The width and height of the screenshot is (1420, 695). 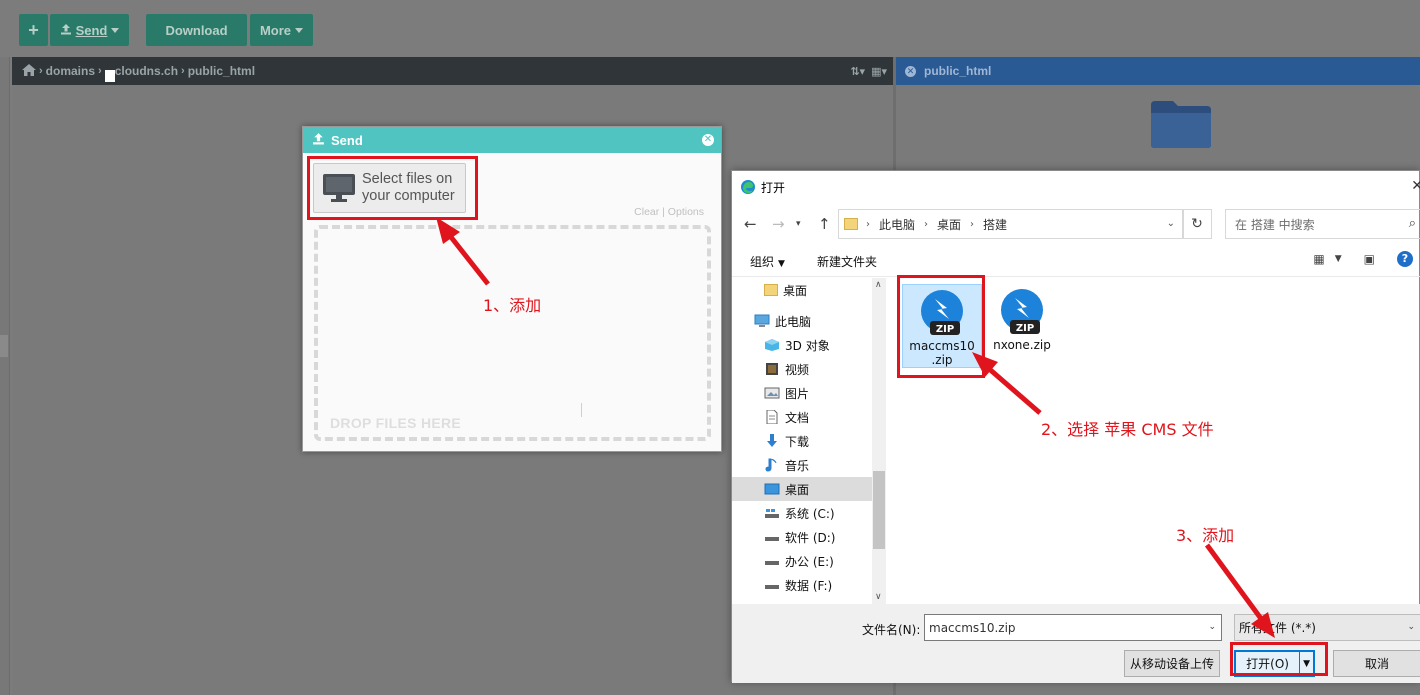 What do you see at coordinates (1318, 259) in the screenshot?
I see `view-options-icon: ▦` at bounding box center [1318, 259].